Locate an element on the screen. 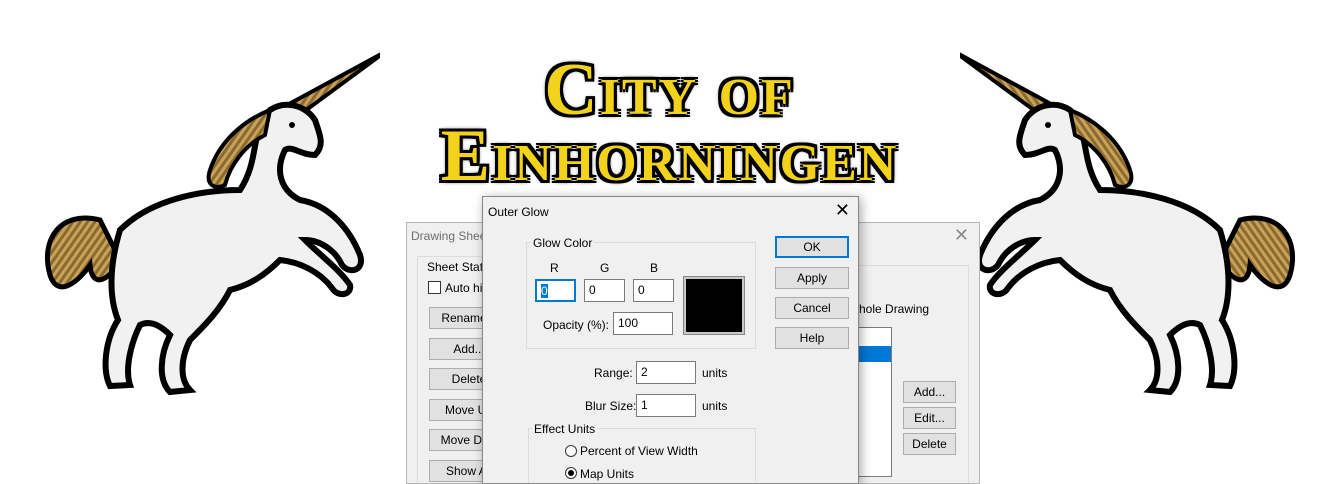  whole-drawing-label: hole Drawing is located at coordinates (894, 309).